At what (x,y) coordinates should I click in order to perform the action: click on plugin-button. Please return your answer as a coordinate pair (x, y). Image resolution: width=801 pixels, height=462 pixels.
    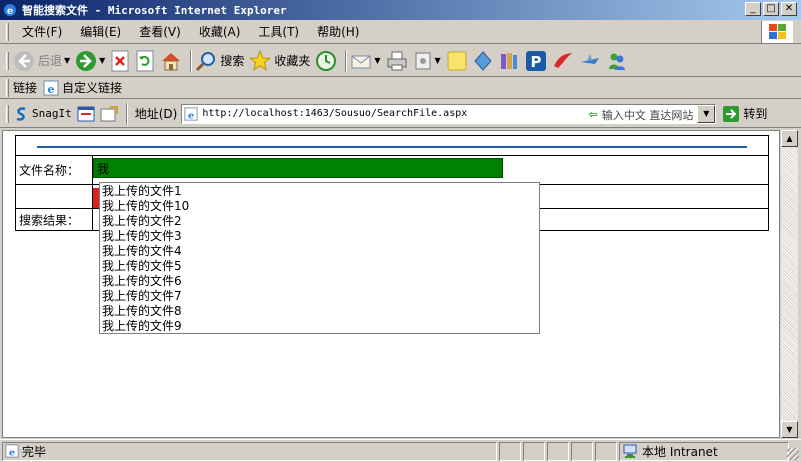
    Looking at the image, I should click on (590, 61).